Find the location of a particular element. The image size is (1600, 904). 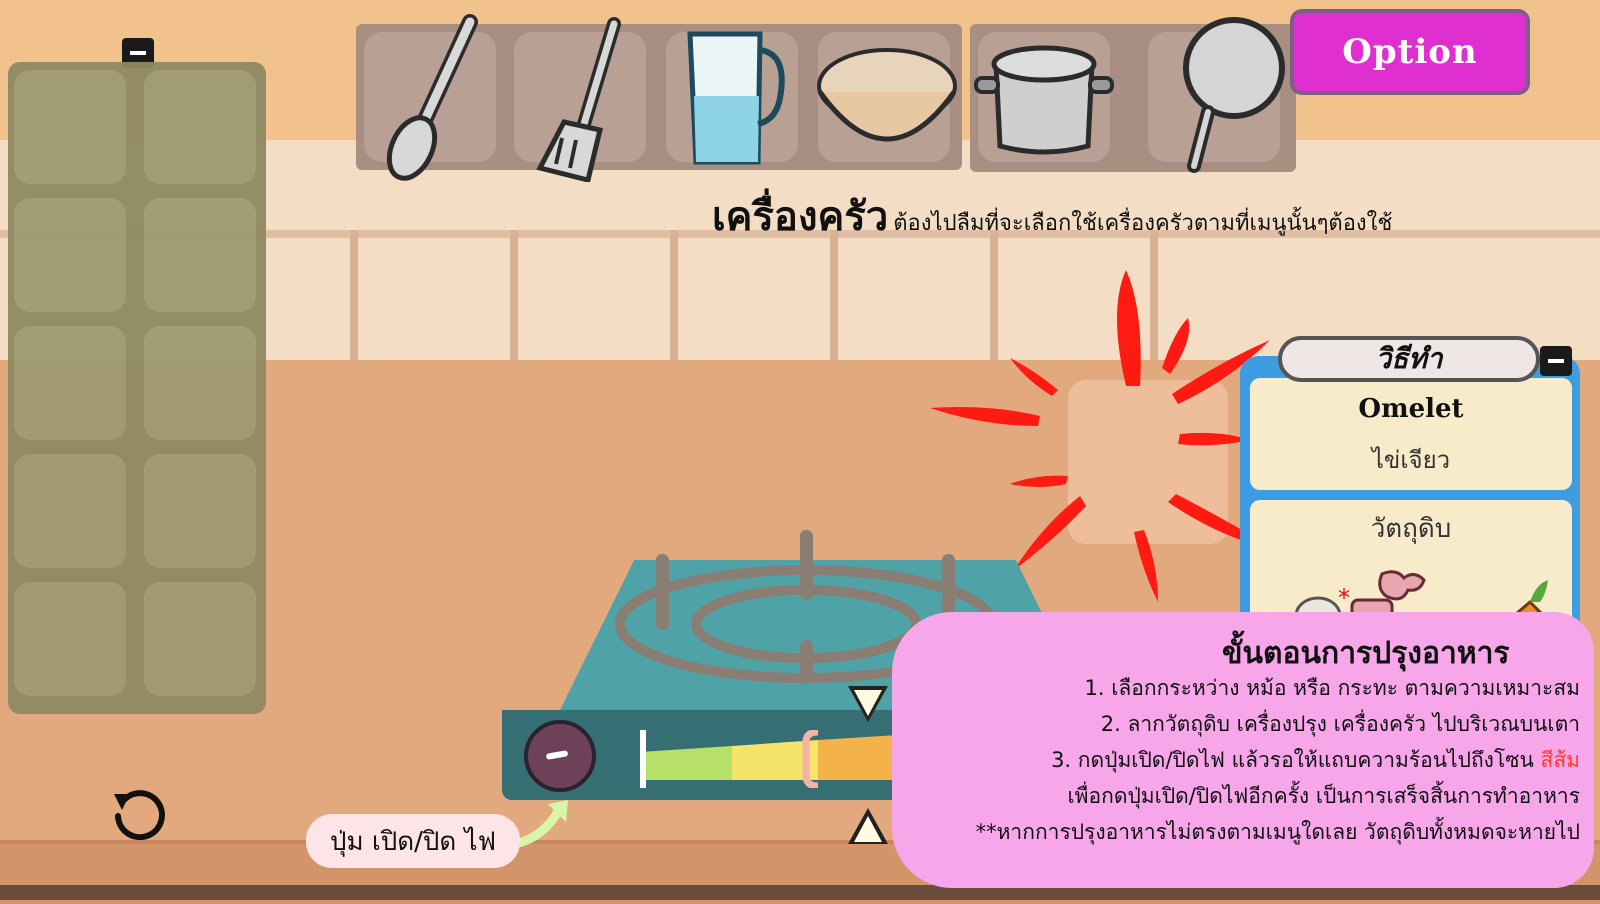

pot-icon is located at coordinates (1044, 97).